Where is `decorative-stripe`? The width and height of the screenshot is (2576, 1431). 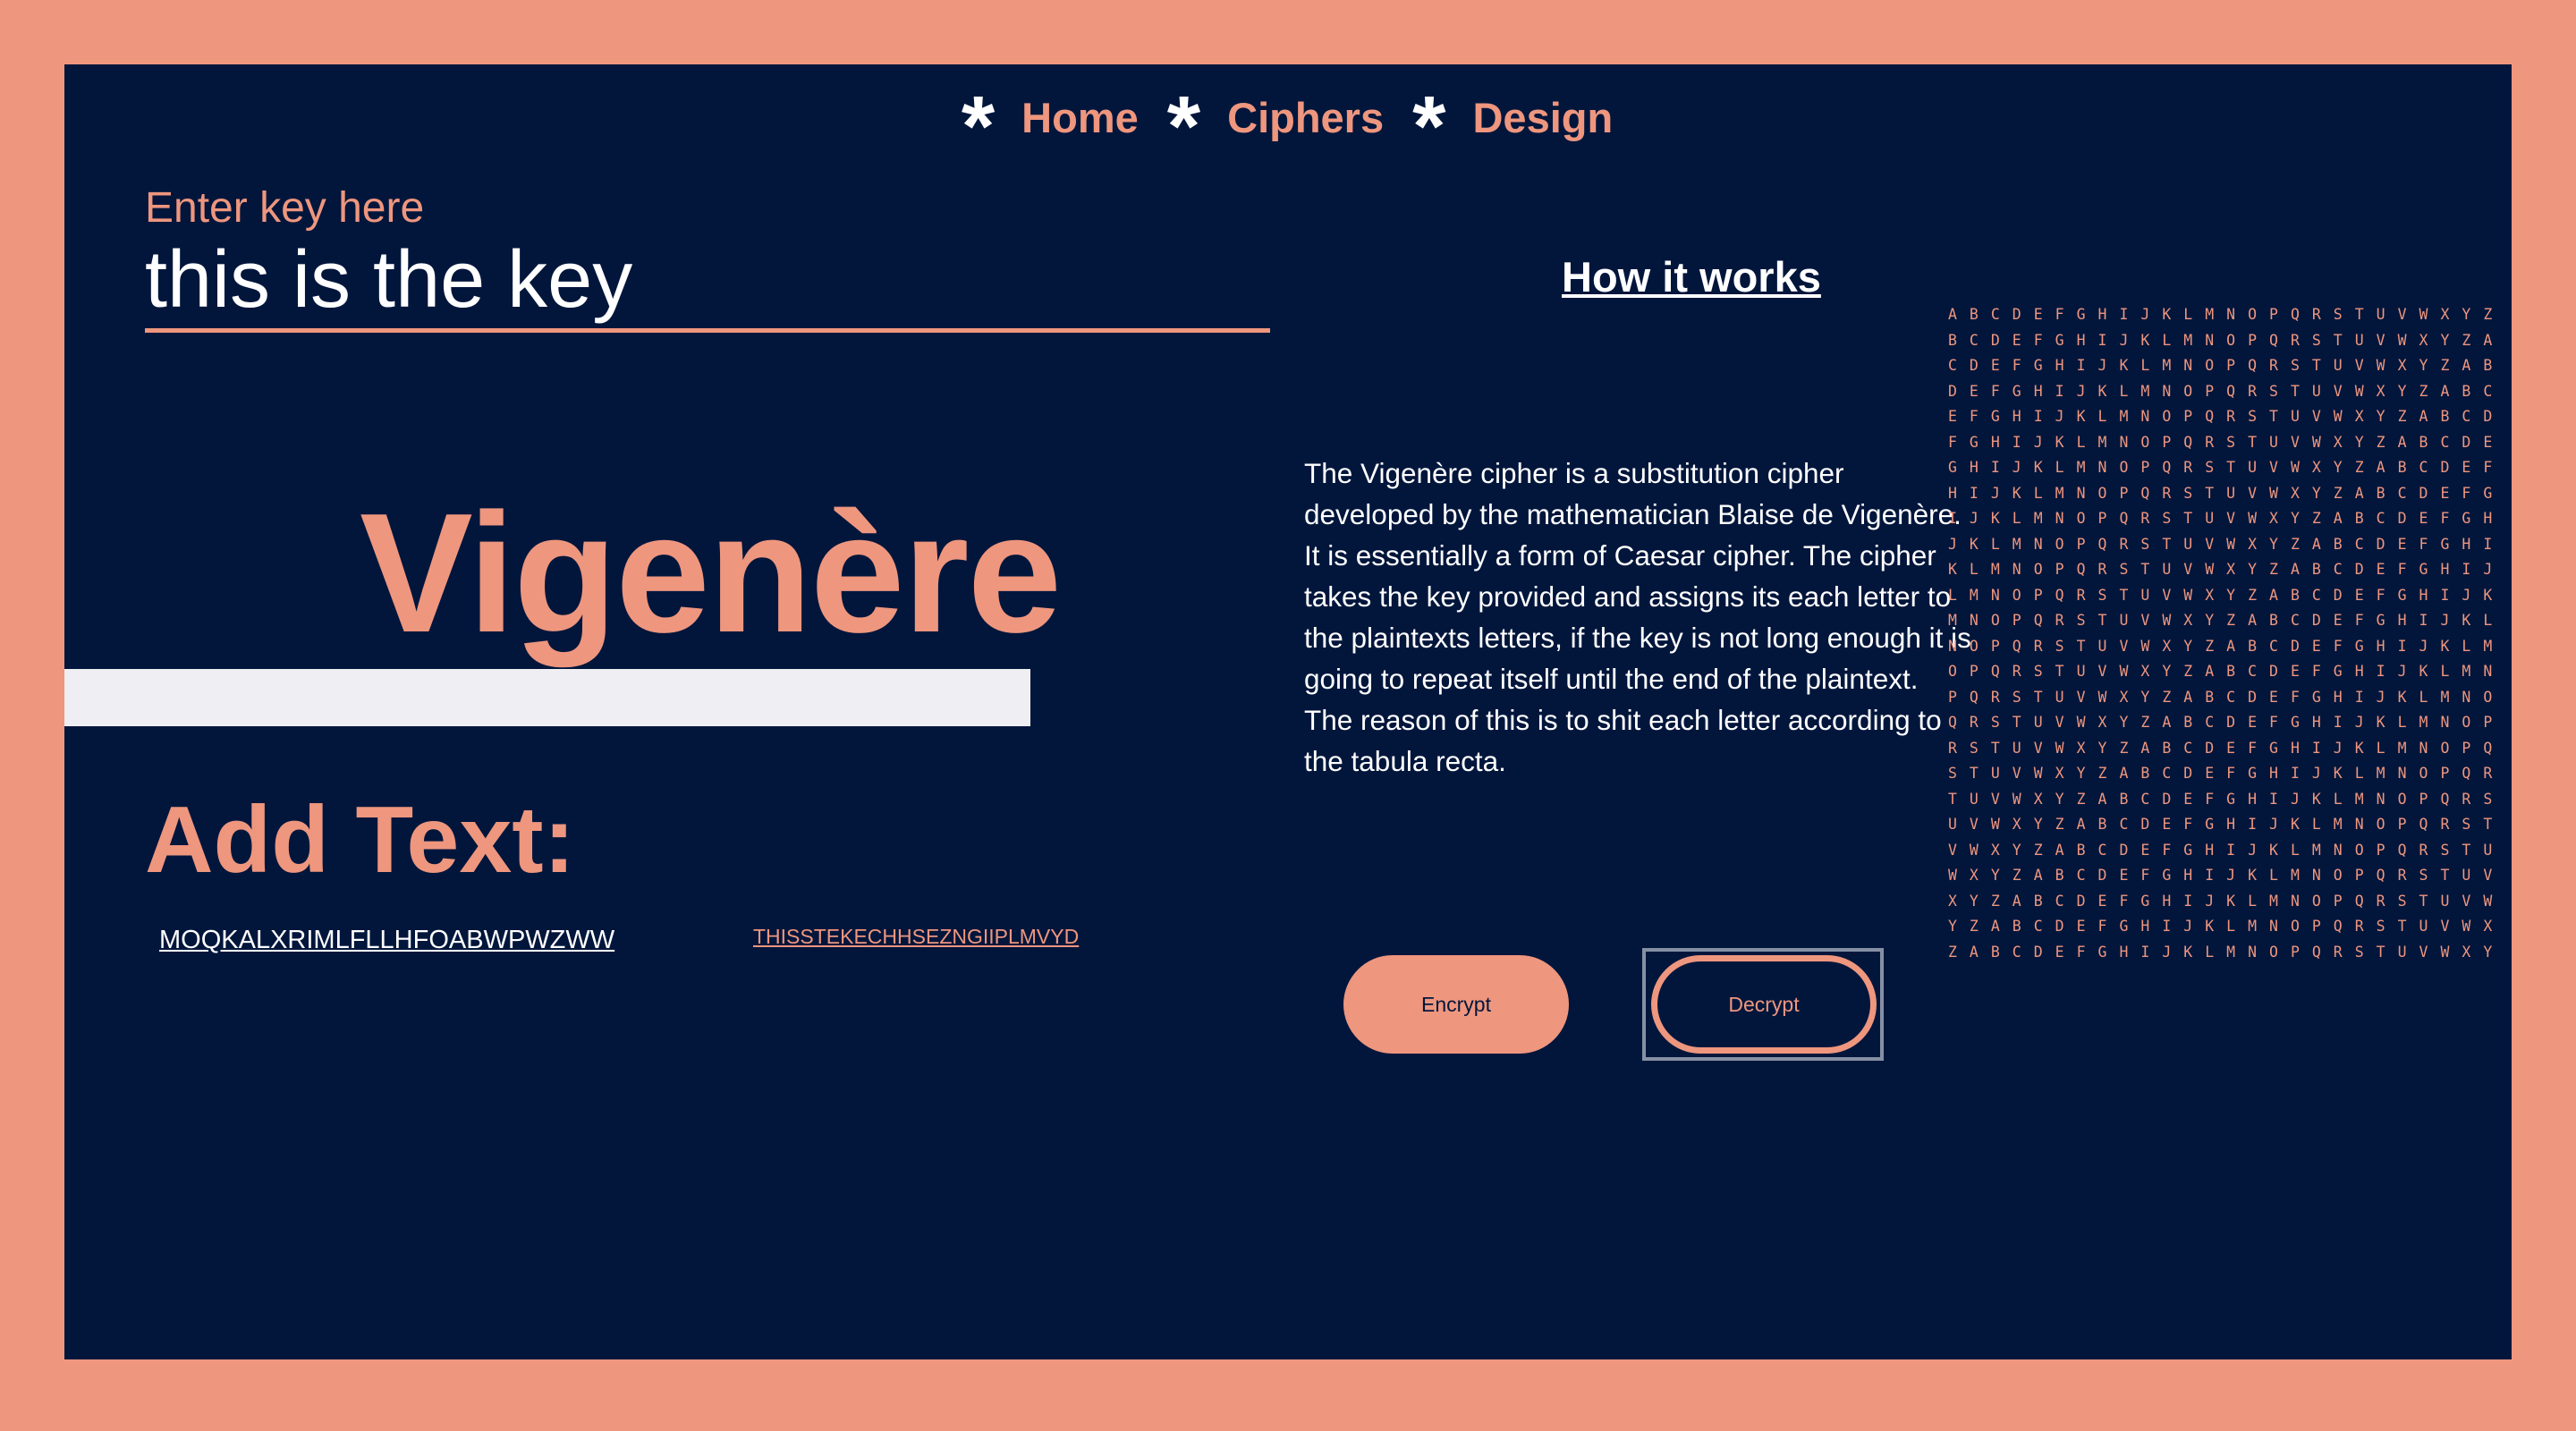 decorative-stripe is located at coordinates (547, 697).